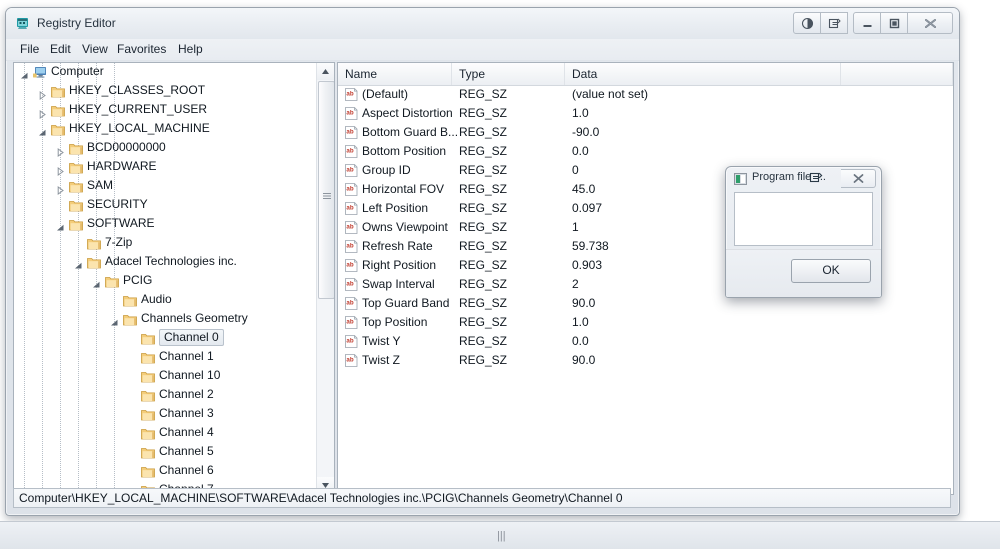  Describe the element at coordinates (95, 49) in the screenshot. I see `menu-view: View` at that location.